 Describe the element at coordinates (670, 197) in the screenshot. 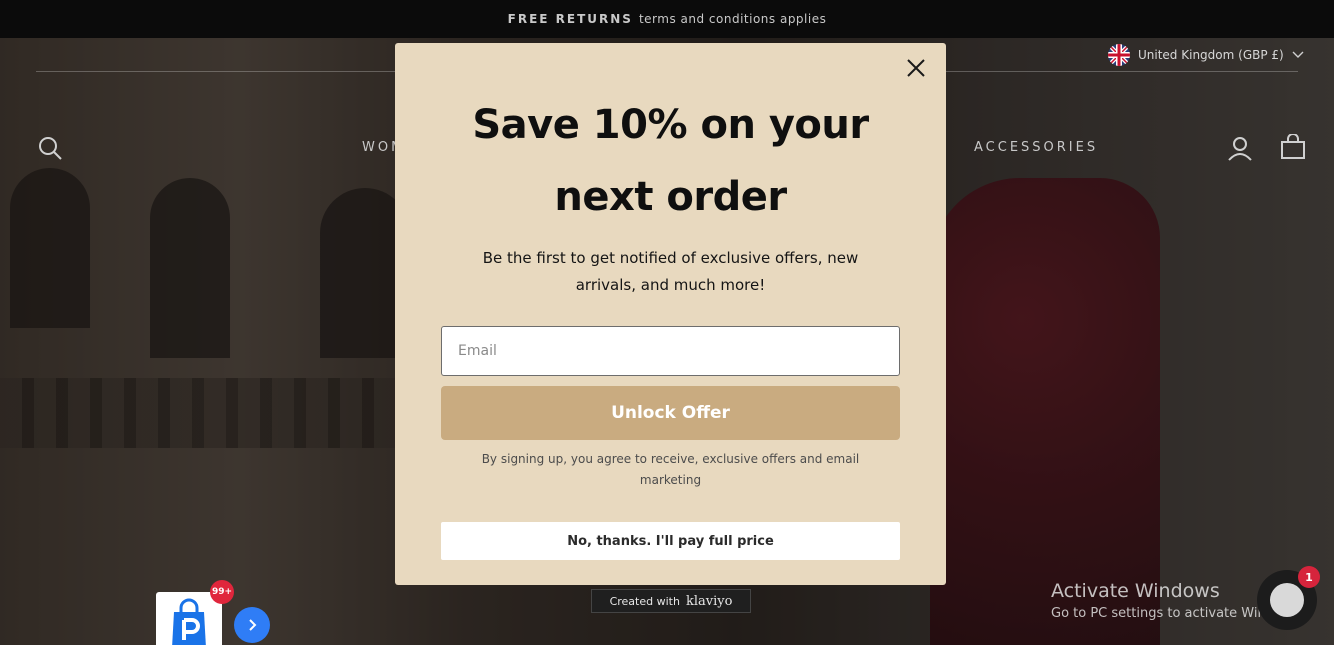

I see `headline-line-2: next order` at that location.